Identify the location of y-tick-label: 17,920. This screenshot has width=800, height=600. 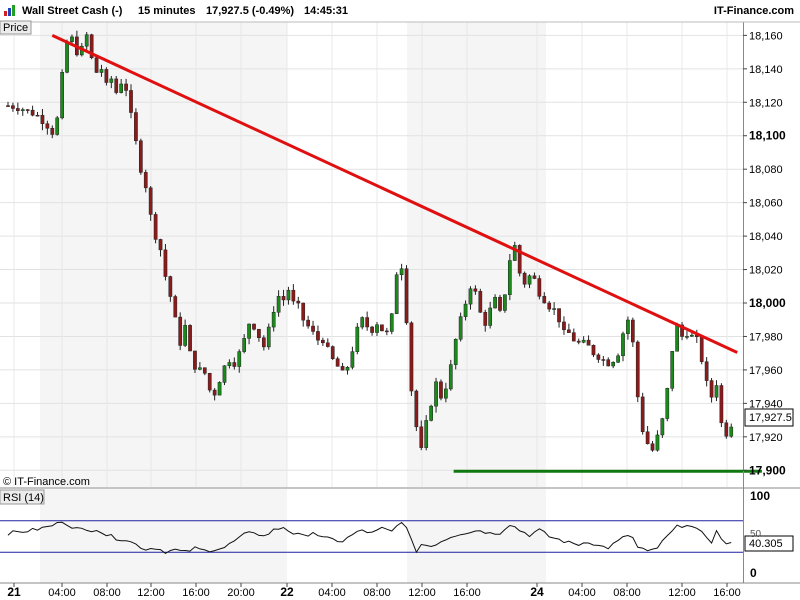
(766, 438).